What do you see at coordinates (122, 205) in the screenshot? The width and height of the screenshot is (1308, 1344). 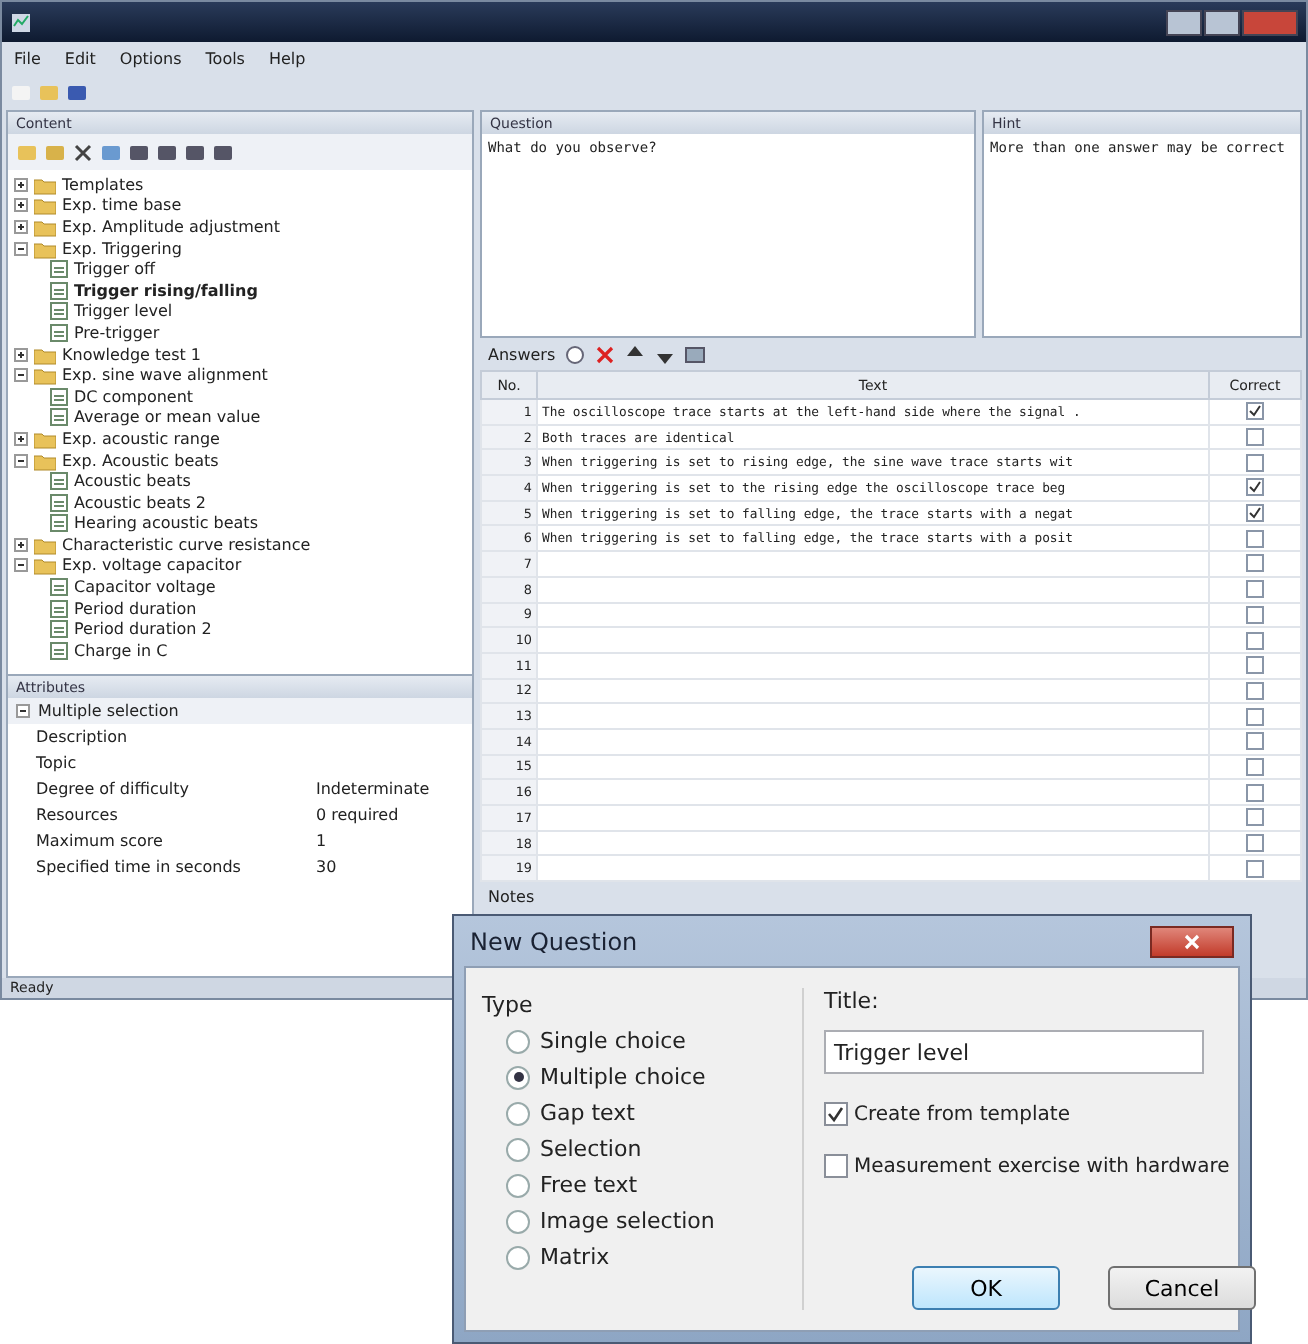 I see `tree-item: Exp. time base` at bounding box center [122, 205].